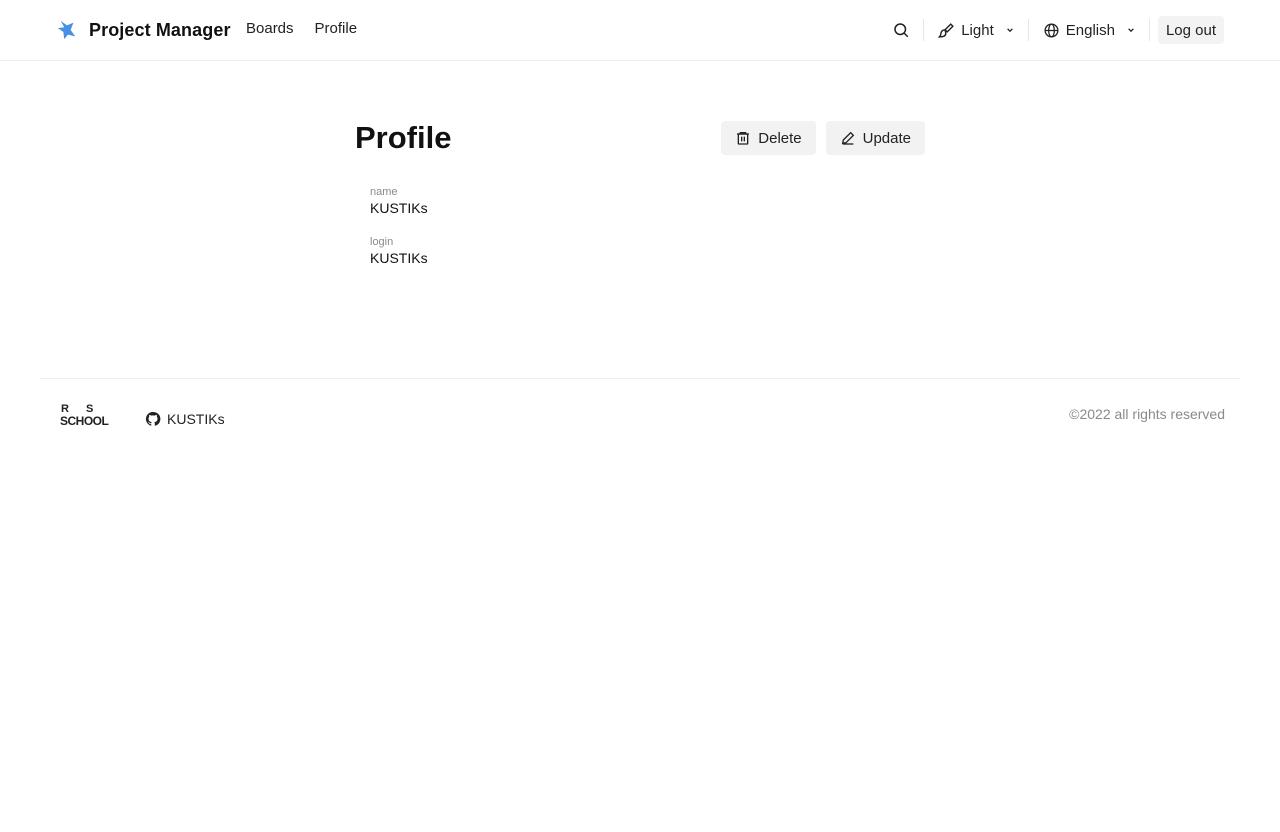  I want to click on star-logo-icon, so click(66, 30).